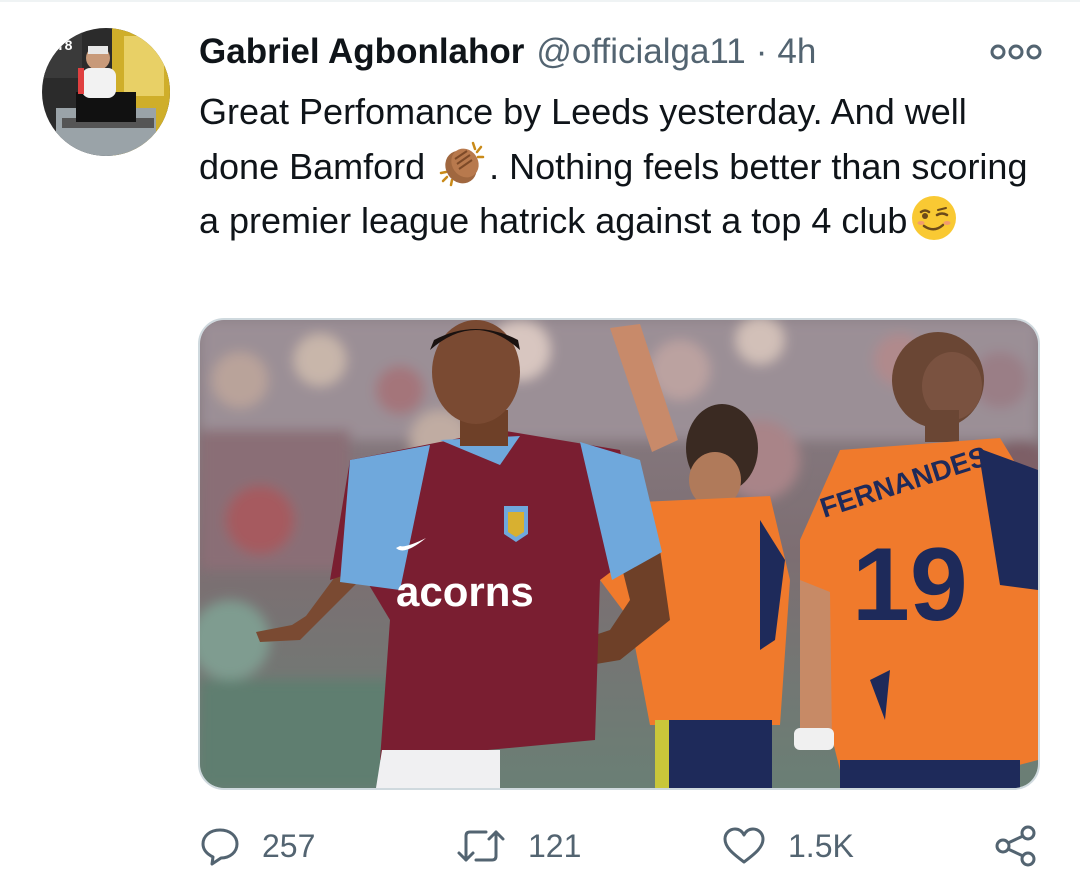  I want to click on shirt-number: 19, so click(910, 585).